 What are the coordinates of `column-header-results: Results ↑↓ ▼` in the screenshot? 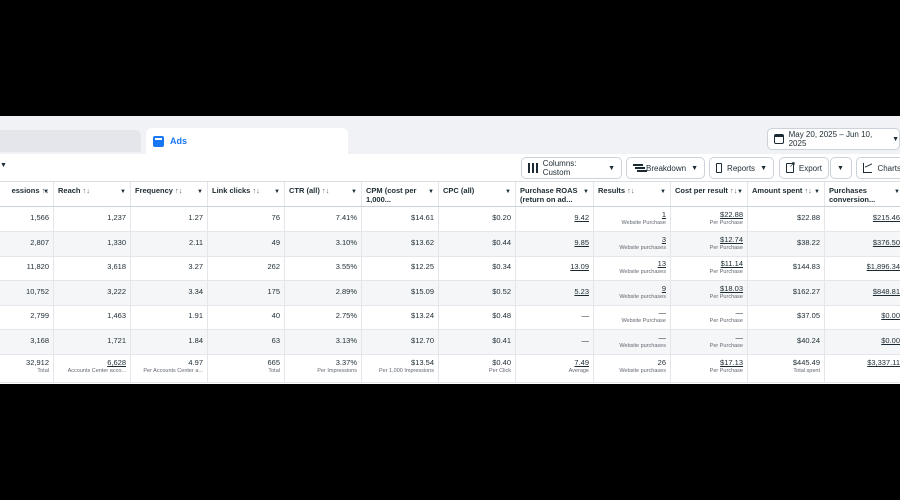 It's located at (632, 194).